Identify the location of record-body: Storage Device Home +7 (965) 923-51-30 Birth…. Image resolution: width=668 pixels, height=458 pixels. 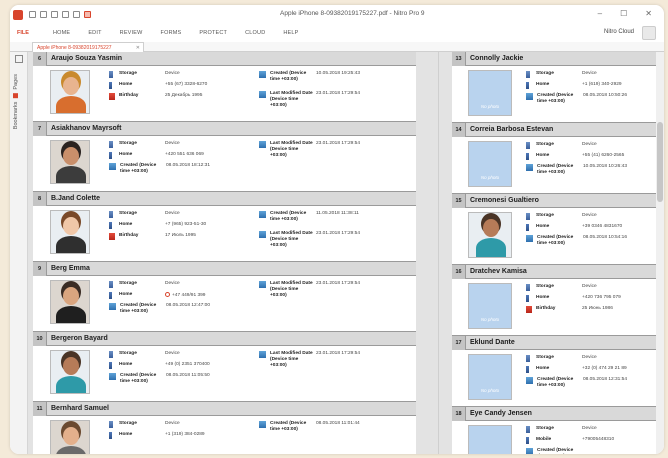
(224, 233).